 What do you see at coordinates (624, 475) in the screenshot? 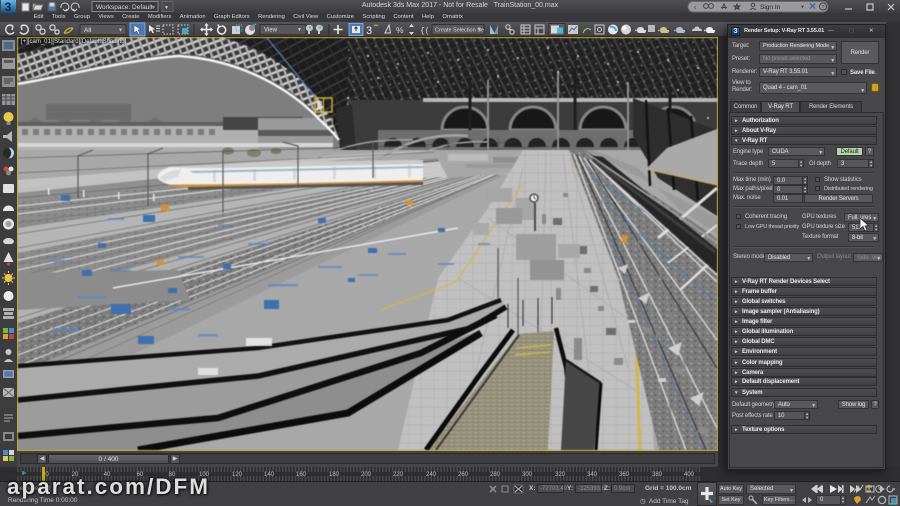
I see `svg-text: 360` at bounding box center [624, 475].